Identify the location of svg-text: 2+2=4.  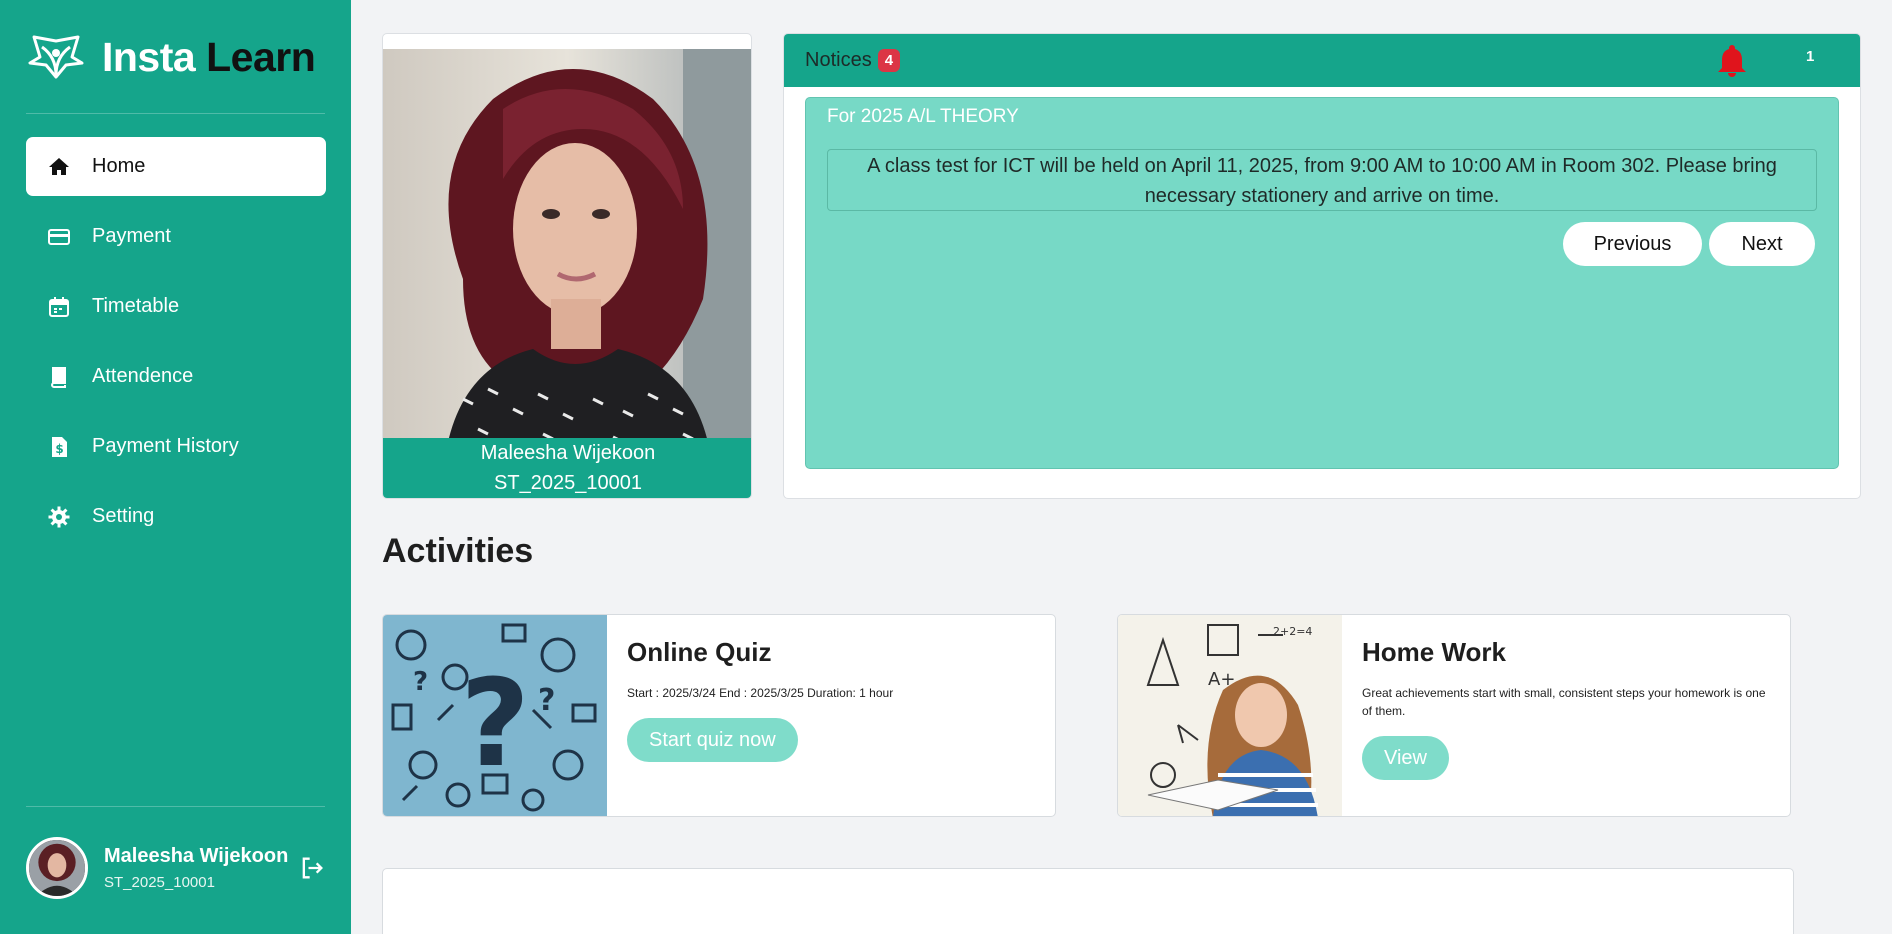
(1292, 631).